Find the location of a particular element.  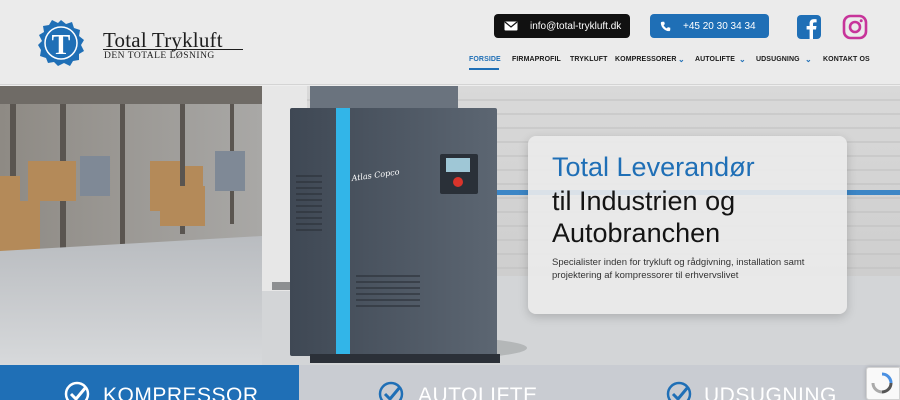

recaptcha-badge is located at coordinates (883, 383).